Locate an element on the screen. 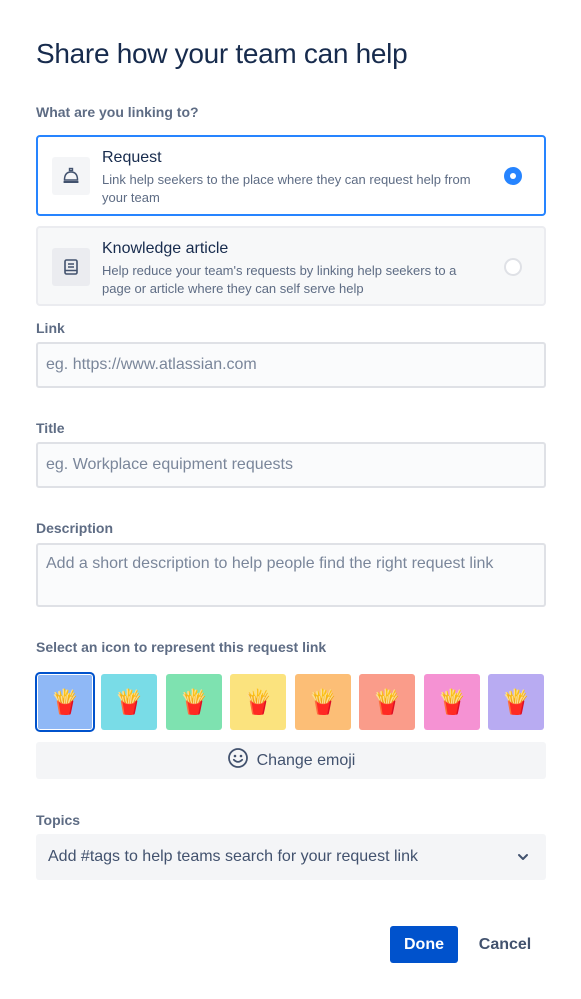  description-label: Description is located at coordinates (75, 528).